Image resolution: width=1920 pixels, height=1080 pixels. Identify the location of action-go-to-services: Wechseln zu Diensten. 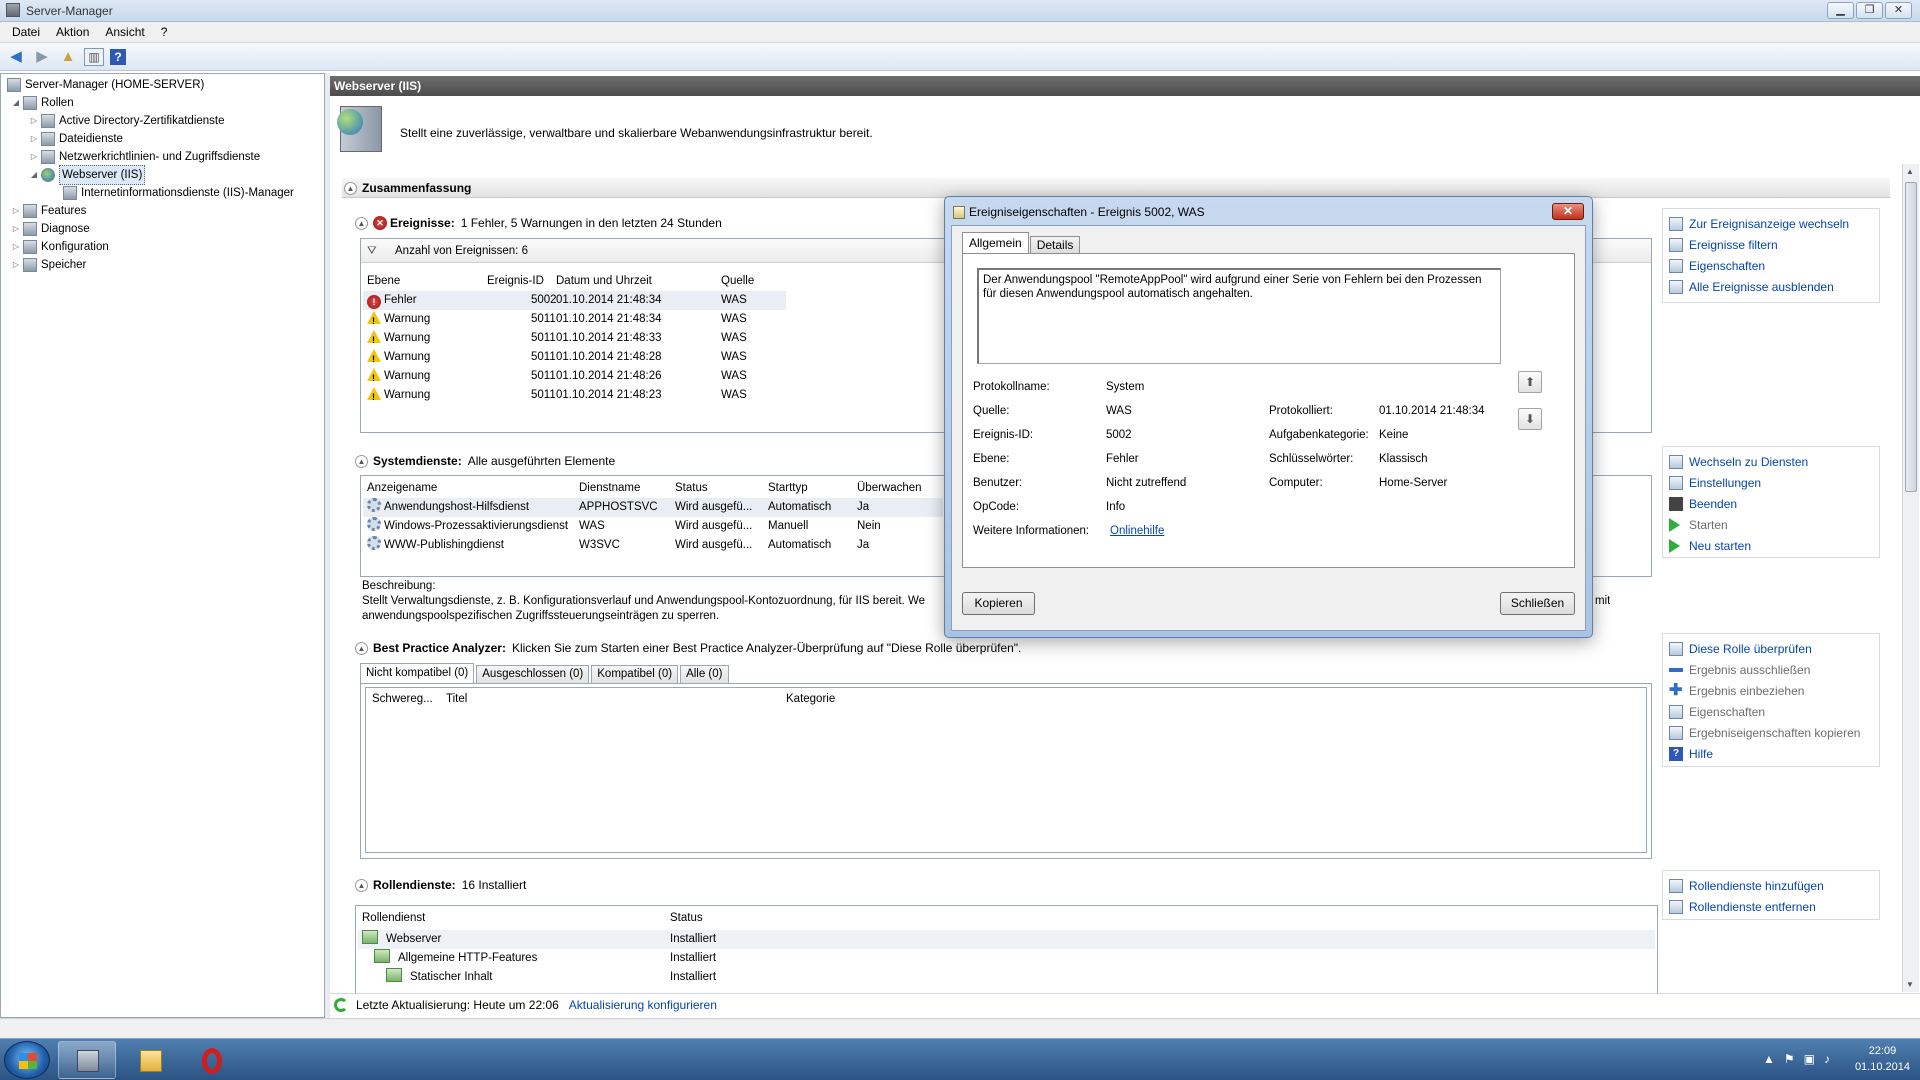
(1738, 462).